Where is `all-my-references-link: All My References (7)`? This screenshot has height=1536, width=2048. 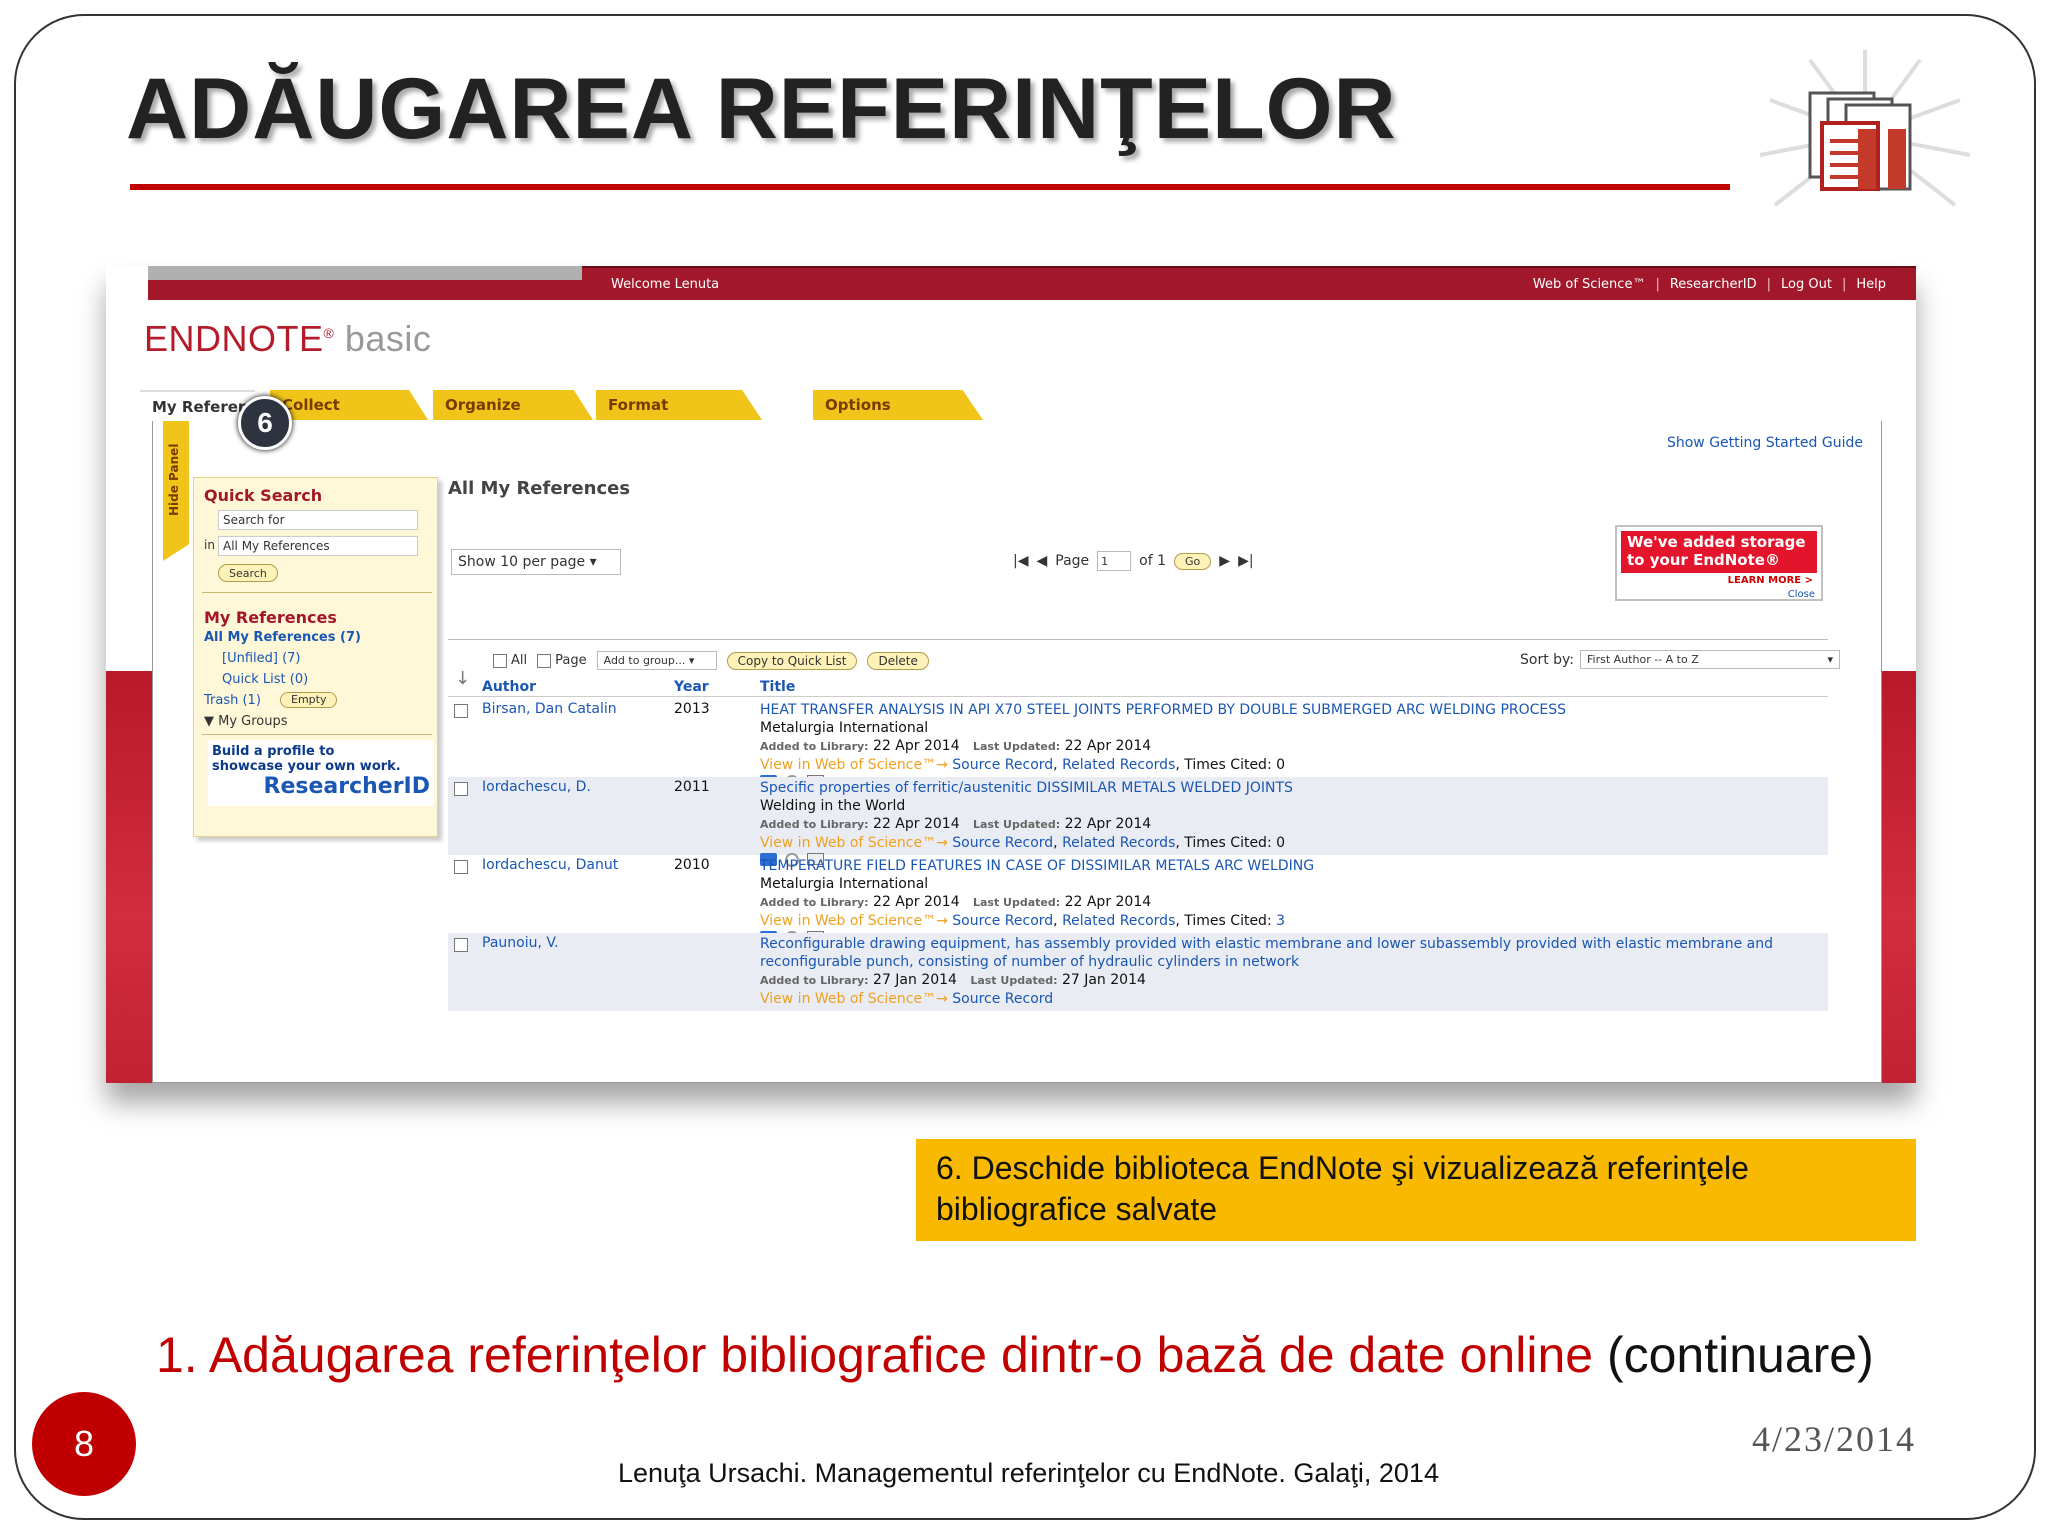 all-my-references-link: All My References (7) is located at coordinates (282, 637).